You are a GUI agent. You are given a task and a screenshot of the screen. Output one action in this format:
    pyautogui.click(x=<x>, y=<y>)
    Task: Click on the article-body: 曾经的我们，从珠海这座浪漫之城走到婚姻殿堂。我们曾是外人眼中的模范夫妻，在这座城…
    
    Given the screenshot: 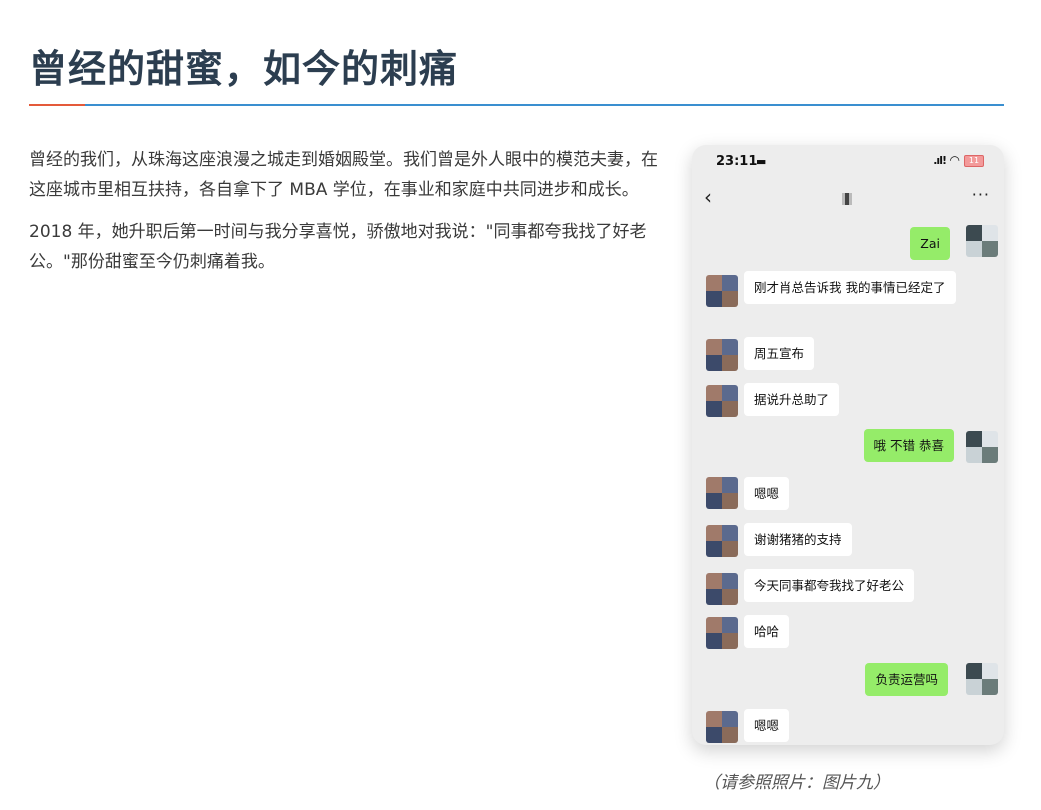 What is the action you would take?
    pyautogui.click(x=345, y=217)
    